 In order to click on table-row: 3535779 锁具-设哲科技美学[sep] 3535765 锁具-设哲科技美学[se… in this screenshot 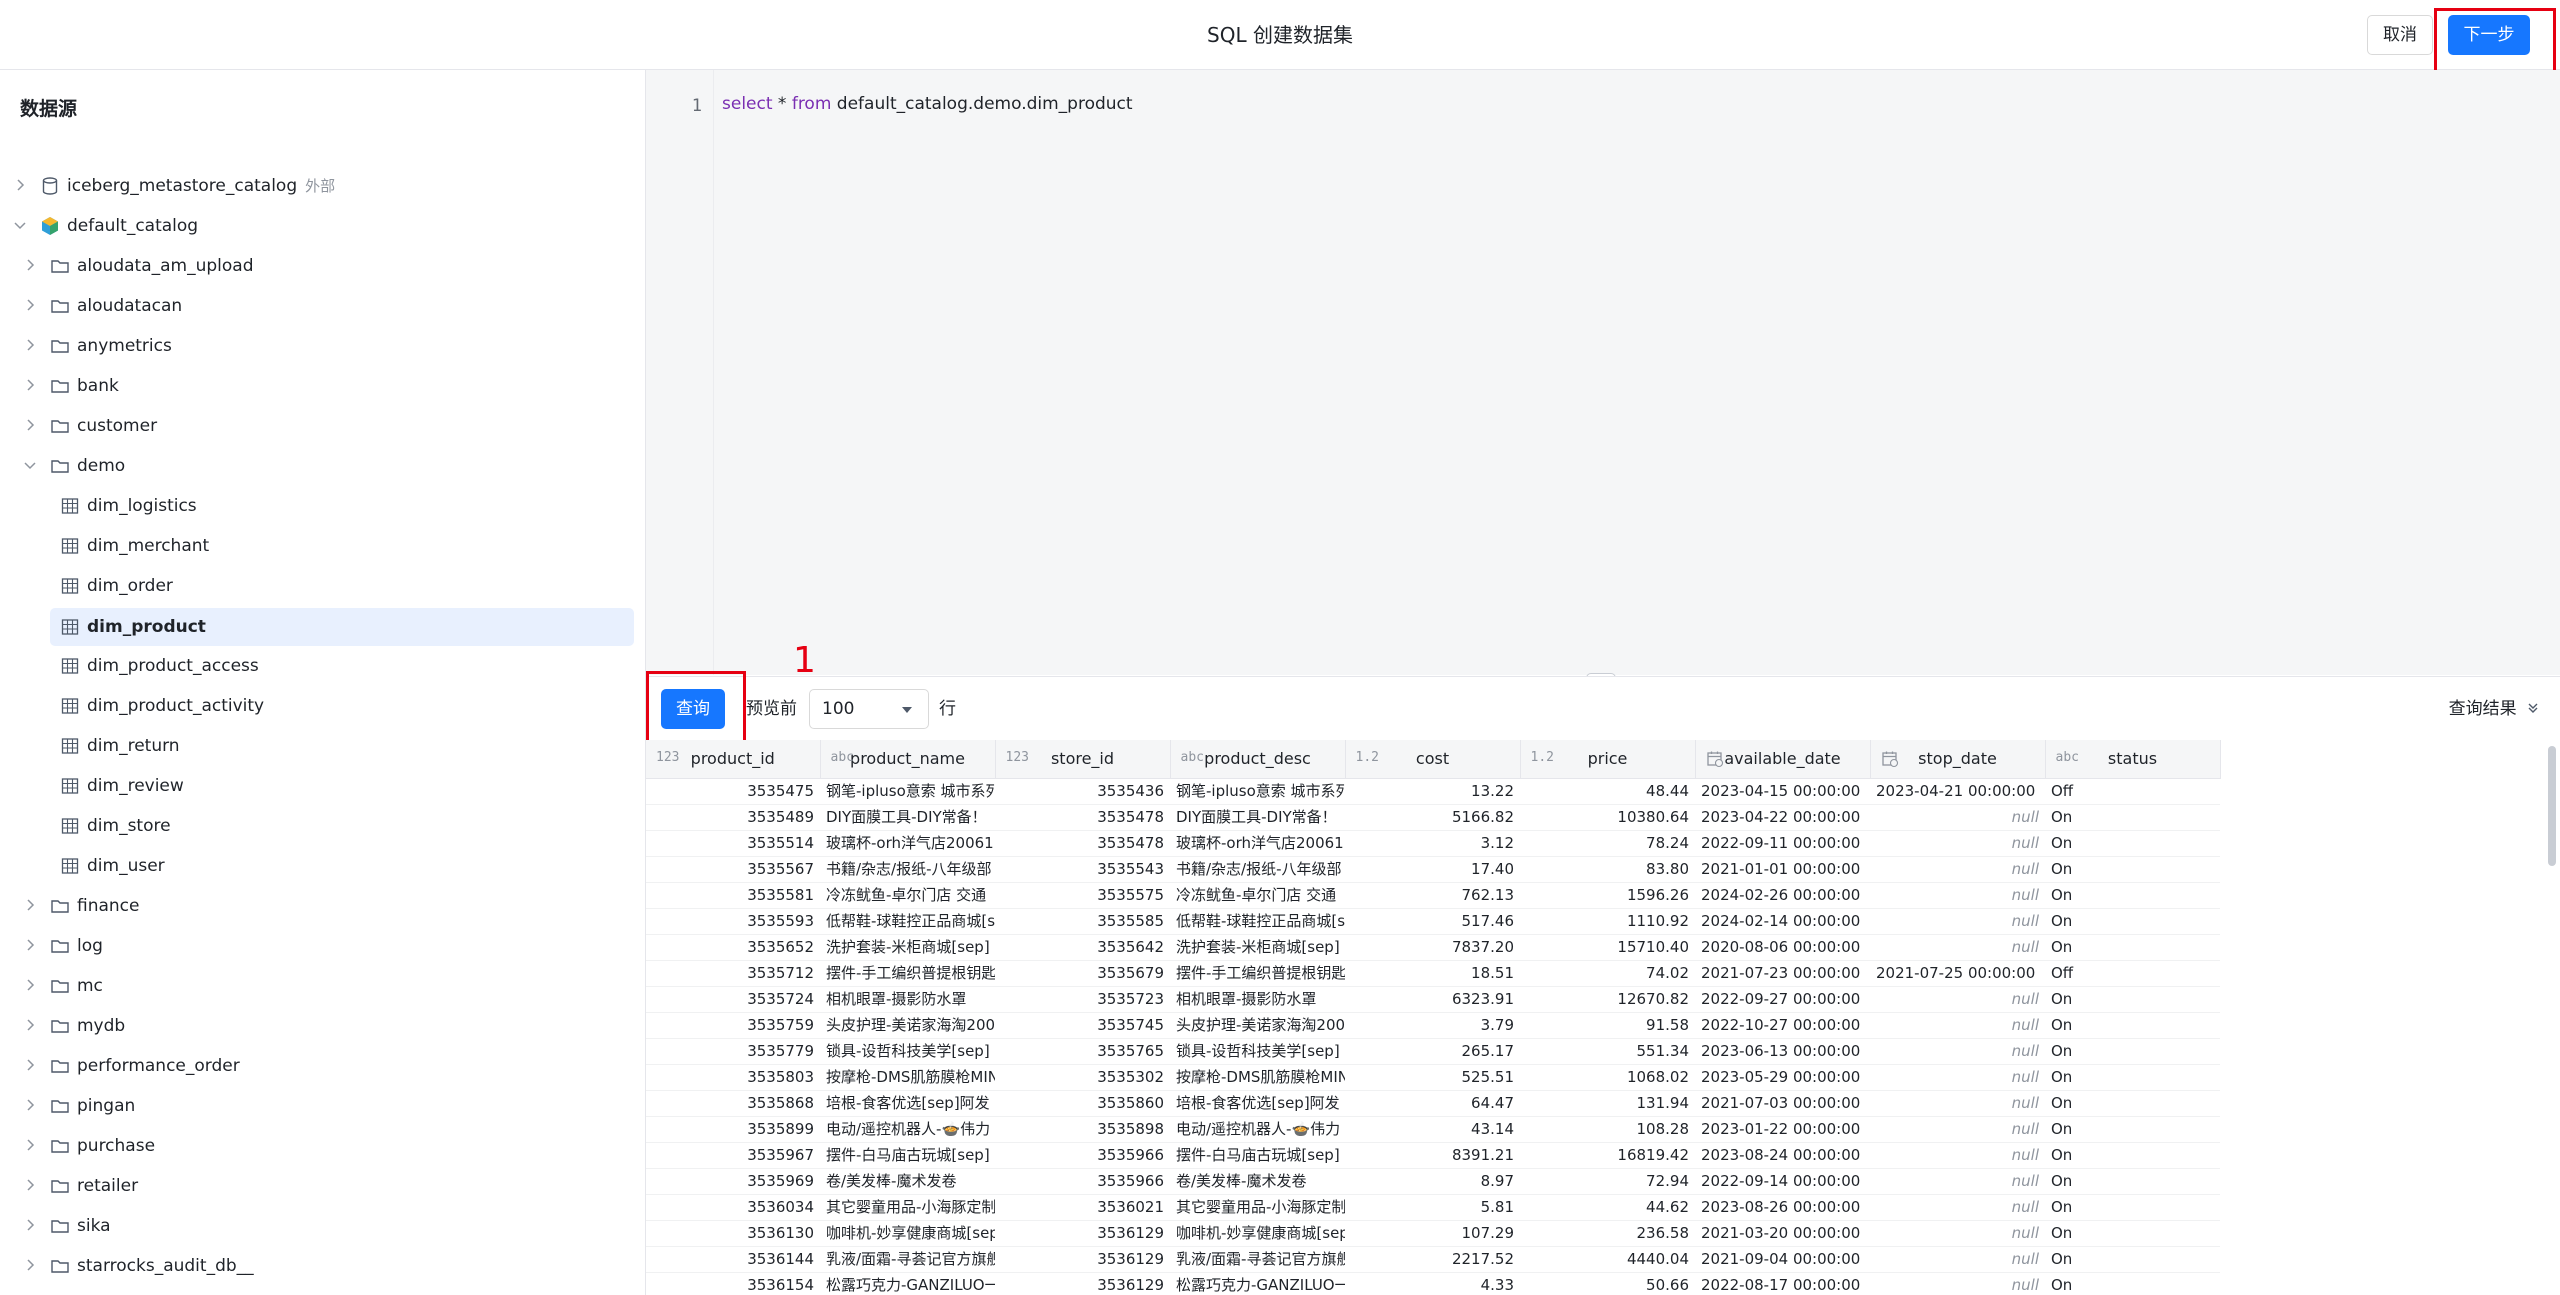, I will do `click(1433, 1051)`.